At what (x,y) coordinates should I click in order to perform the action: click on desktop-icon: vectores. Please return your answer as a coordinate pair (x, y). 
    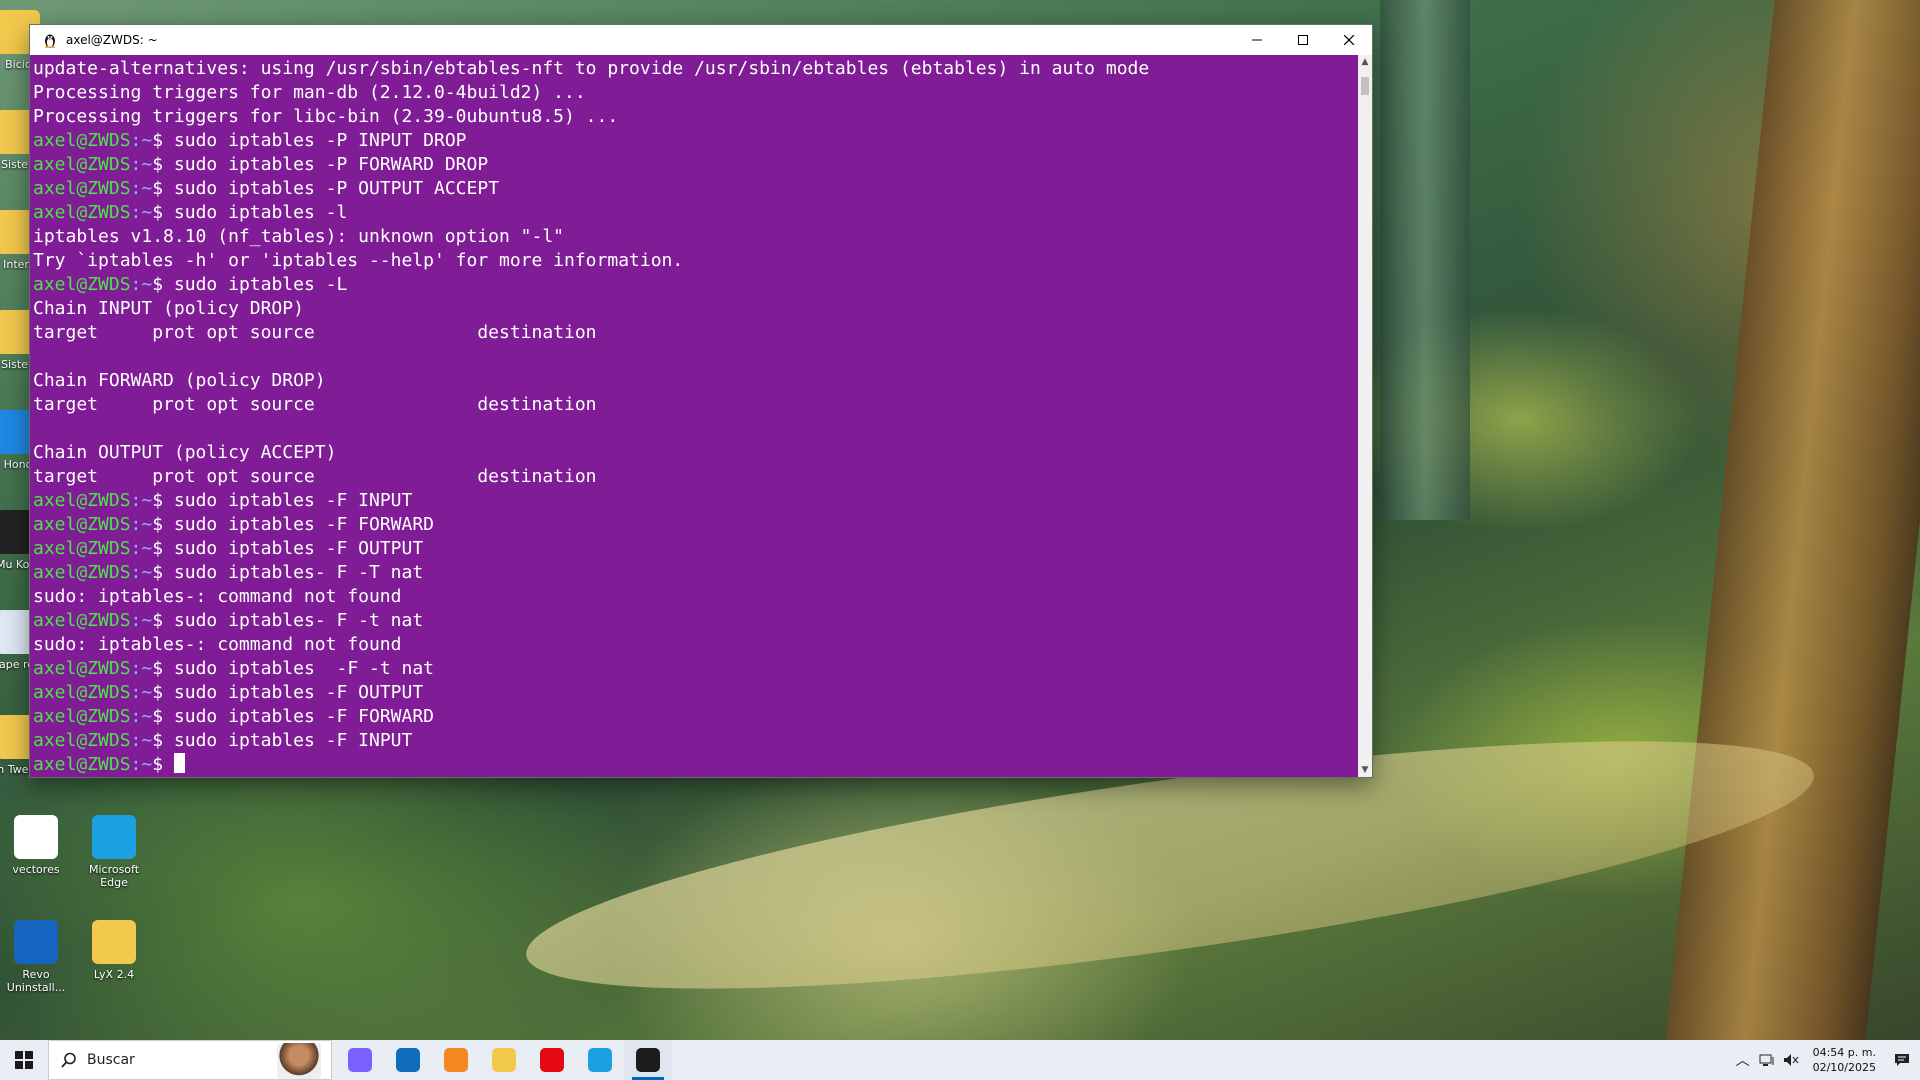
    Looking at the image, I should click on (37, 845).